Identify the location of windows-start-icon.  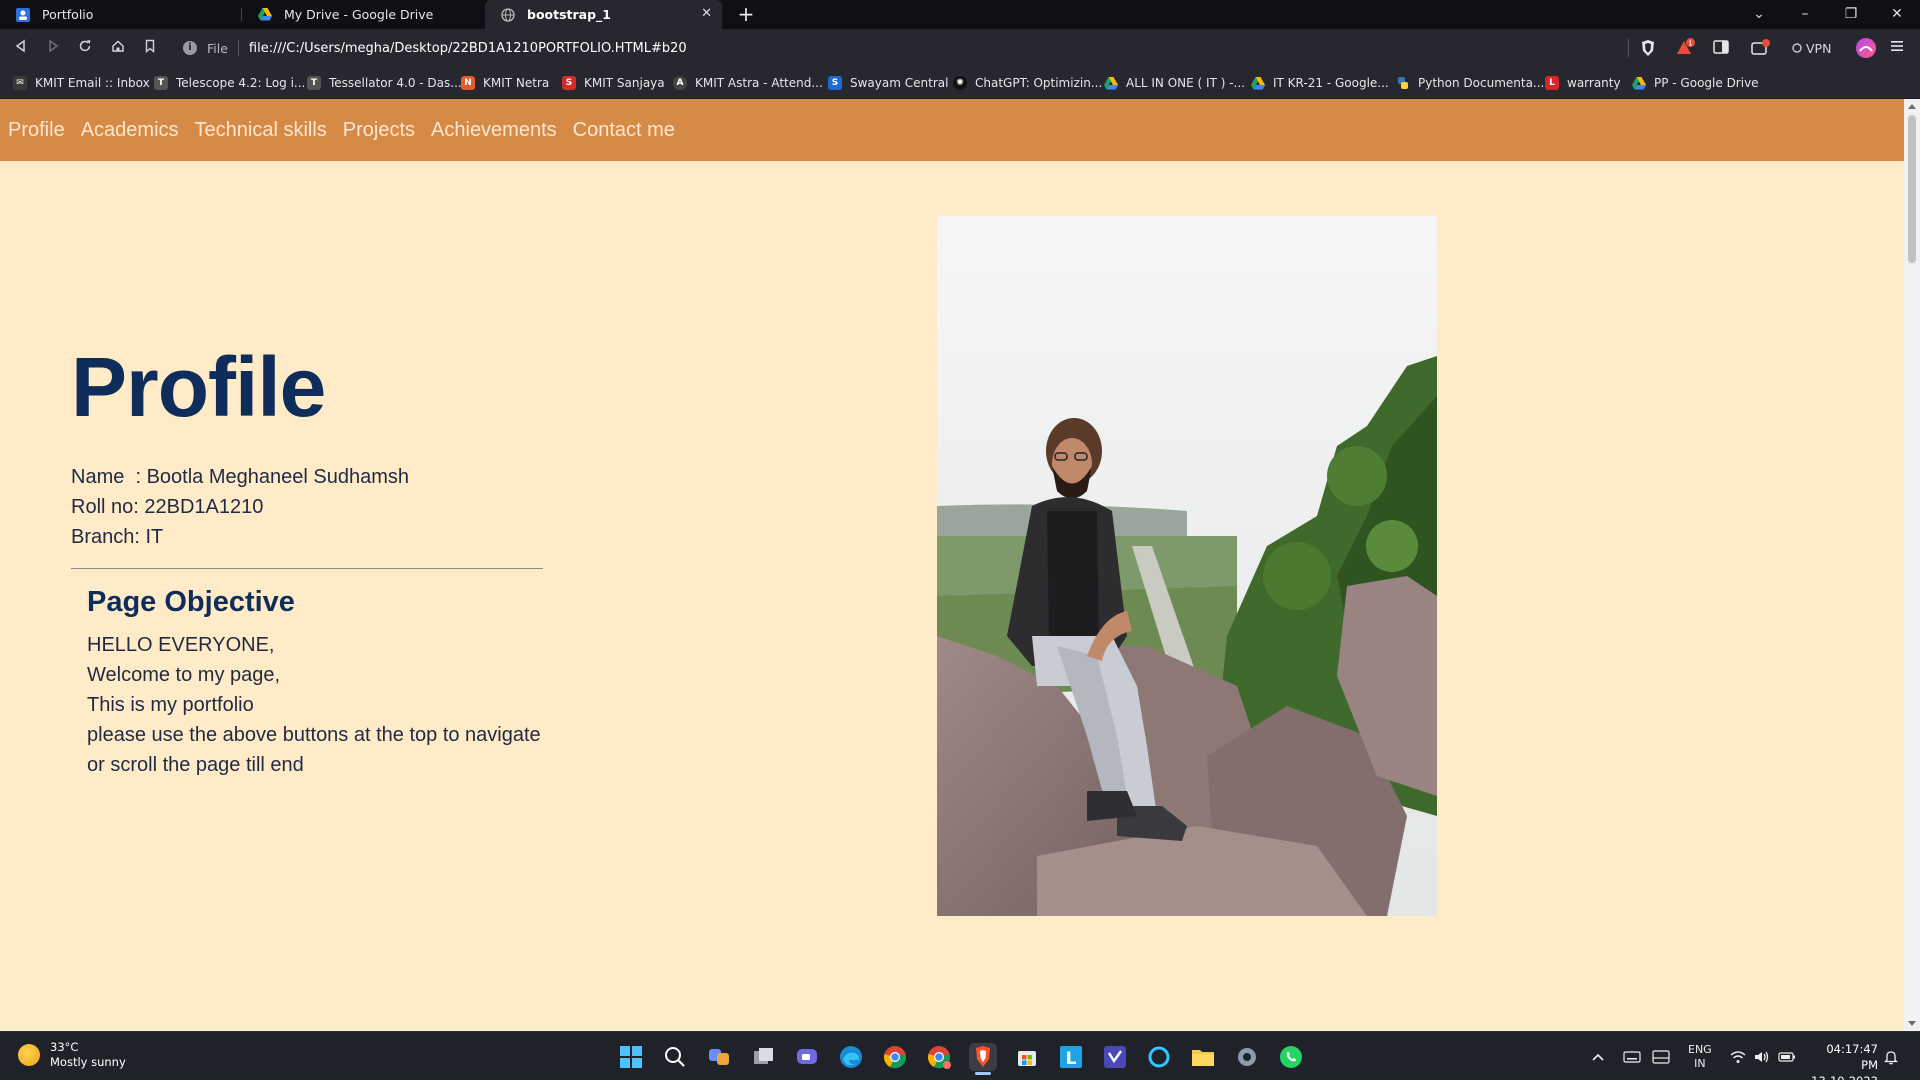
(631, 1057).